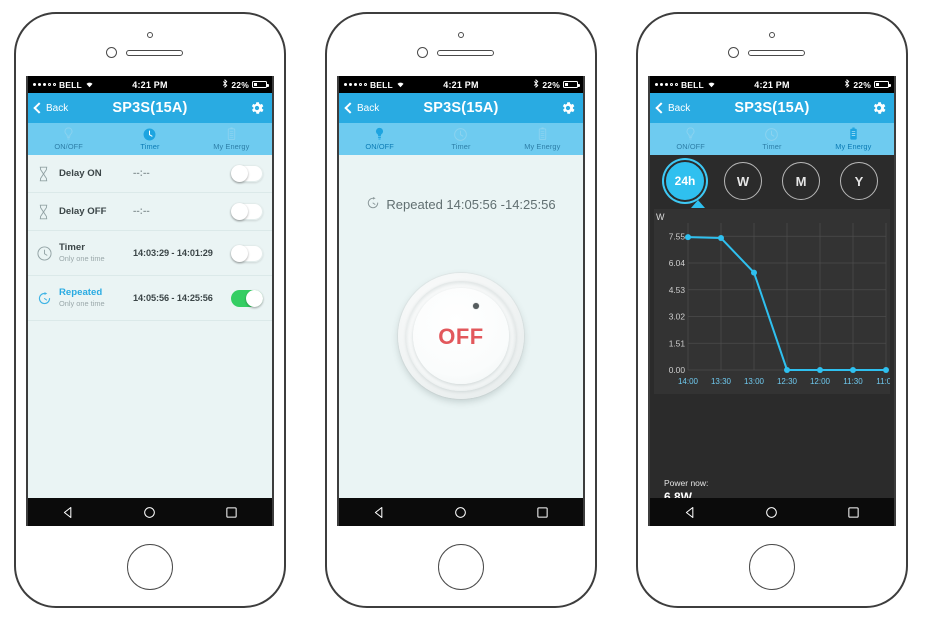  I want to click on period-button-y: Y, so click(859, 181).